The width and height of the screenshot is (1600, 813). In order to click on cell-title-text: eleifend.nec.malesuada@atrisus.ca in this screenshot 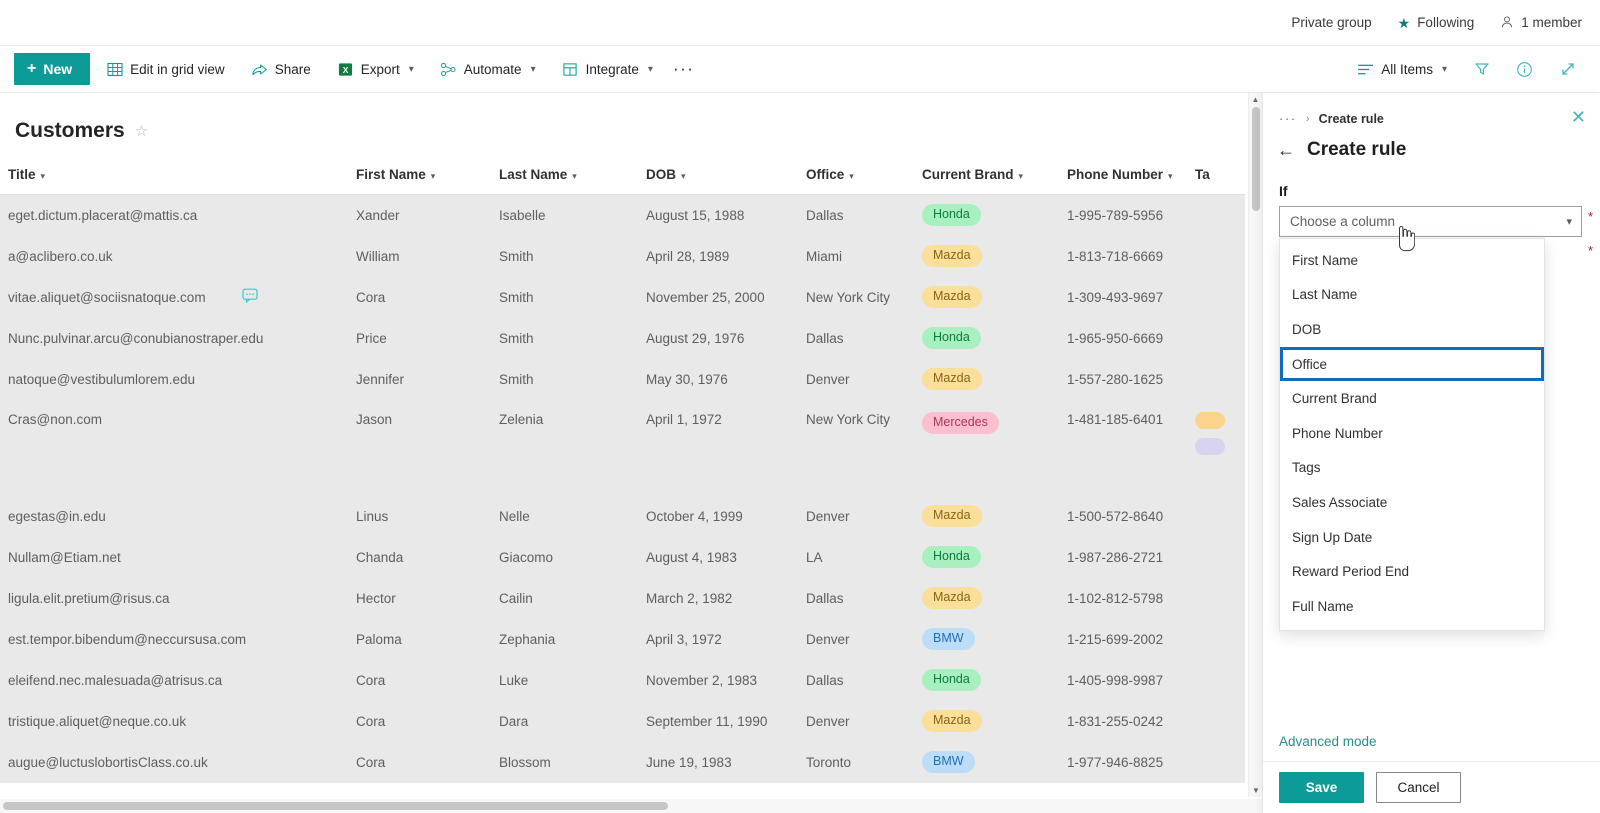, I will do `click(115, 680)`.